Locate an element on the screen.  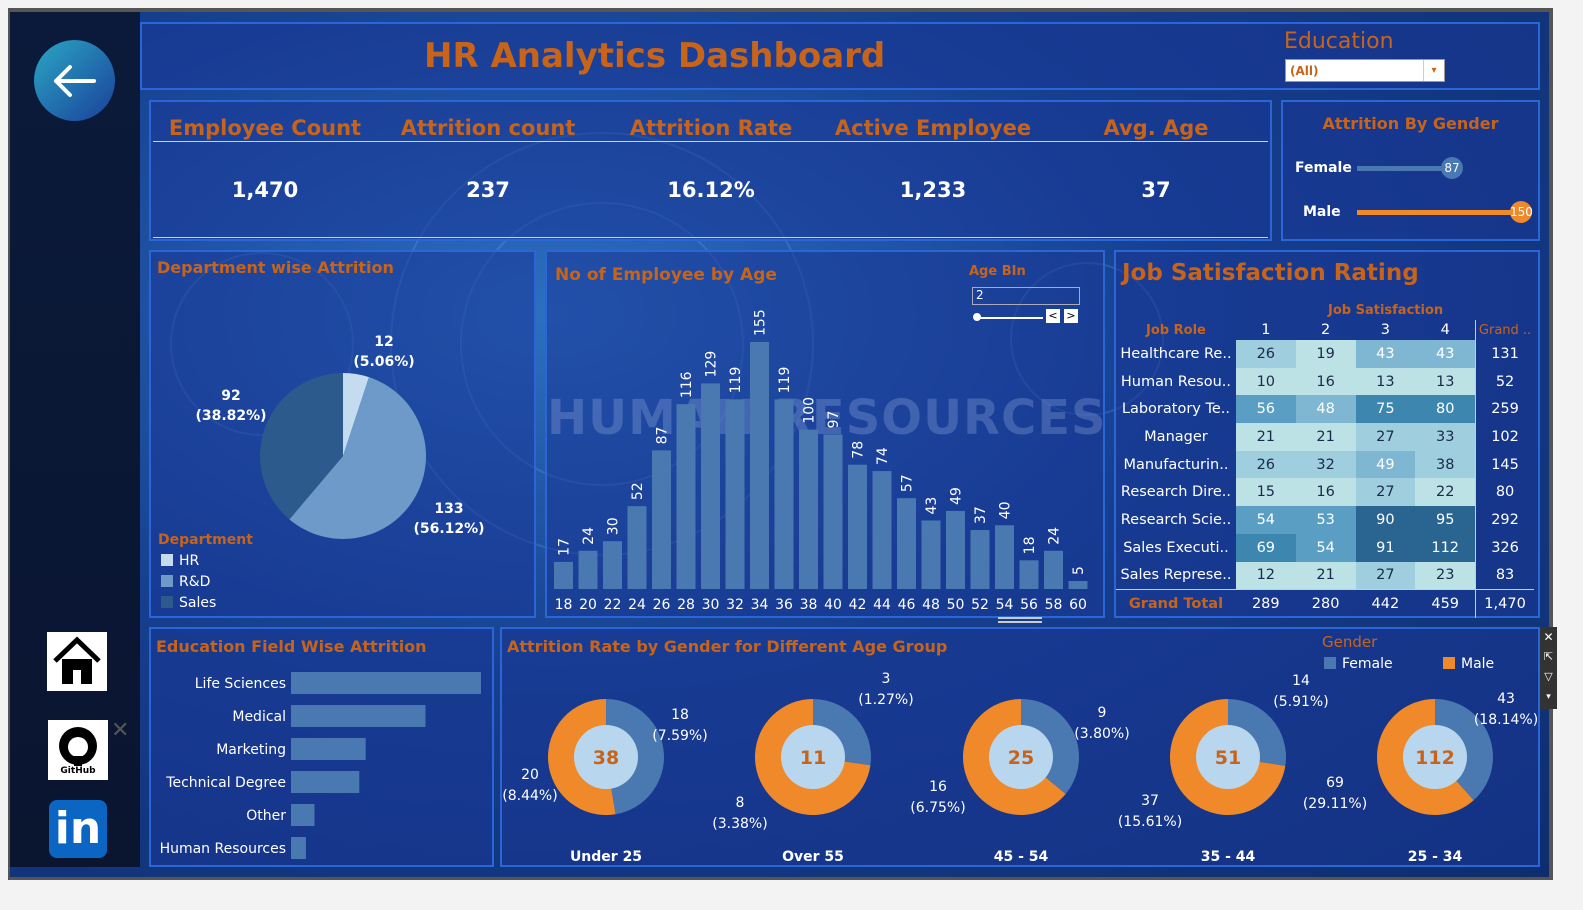
donut-female-count: 9 is located at coordinates (1102, 713).